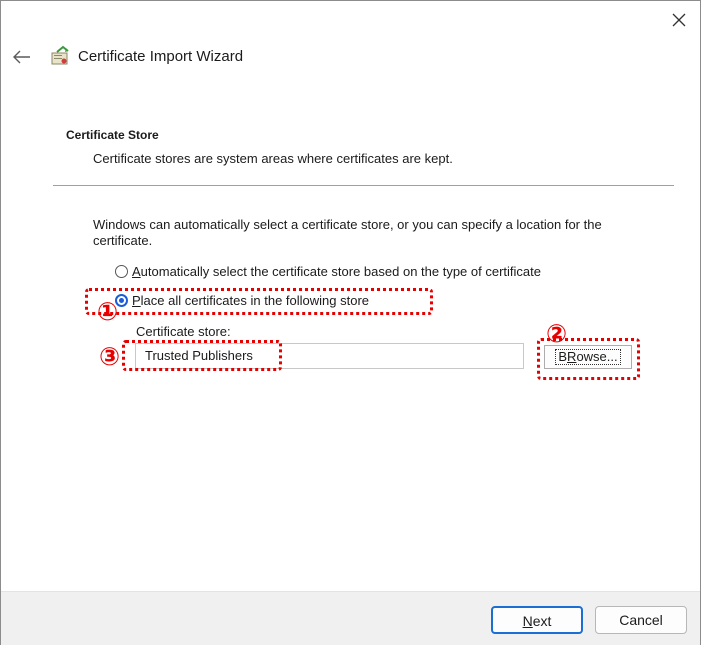 This screenshot has height=645, width=701. I want to click on certificate-store-label: Certificate store:, so click(183, 331).